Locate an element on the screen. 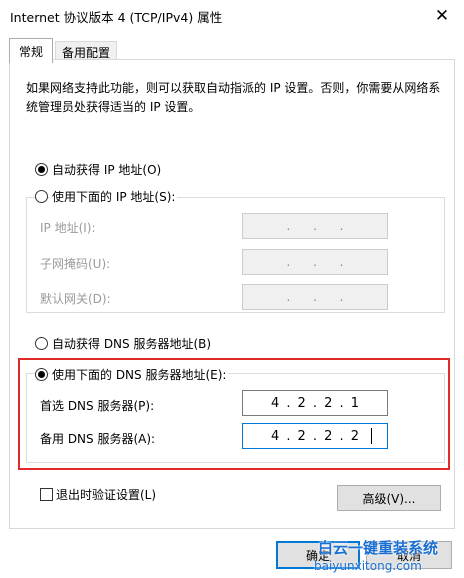 The height and width of the screenshot is (578, 464). ip-manual-label: 使用下面的 IP 地址(S): is located at coordinates (114, 196).